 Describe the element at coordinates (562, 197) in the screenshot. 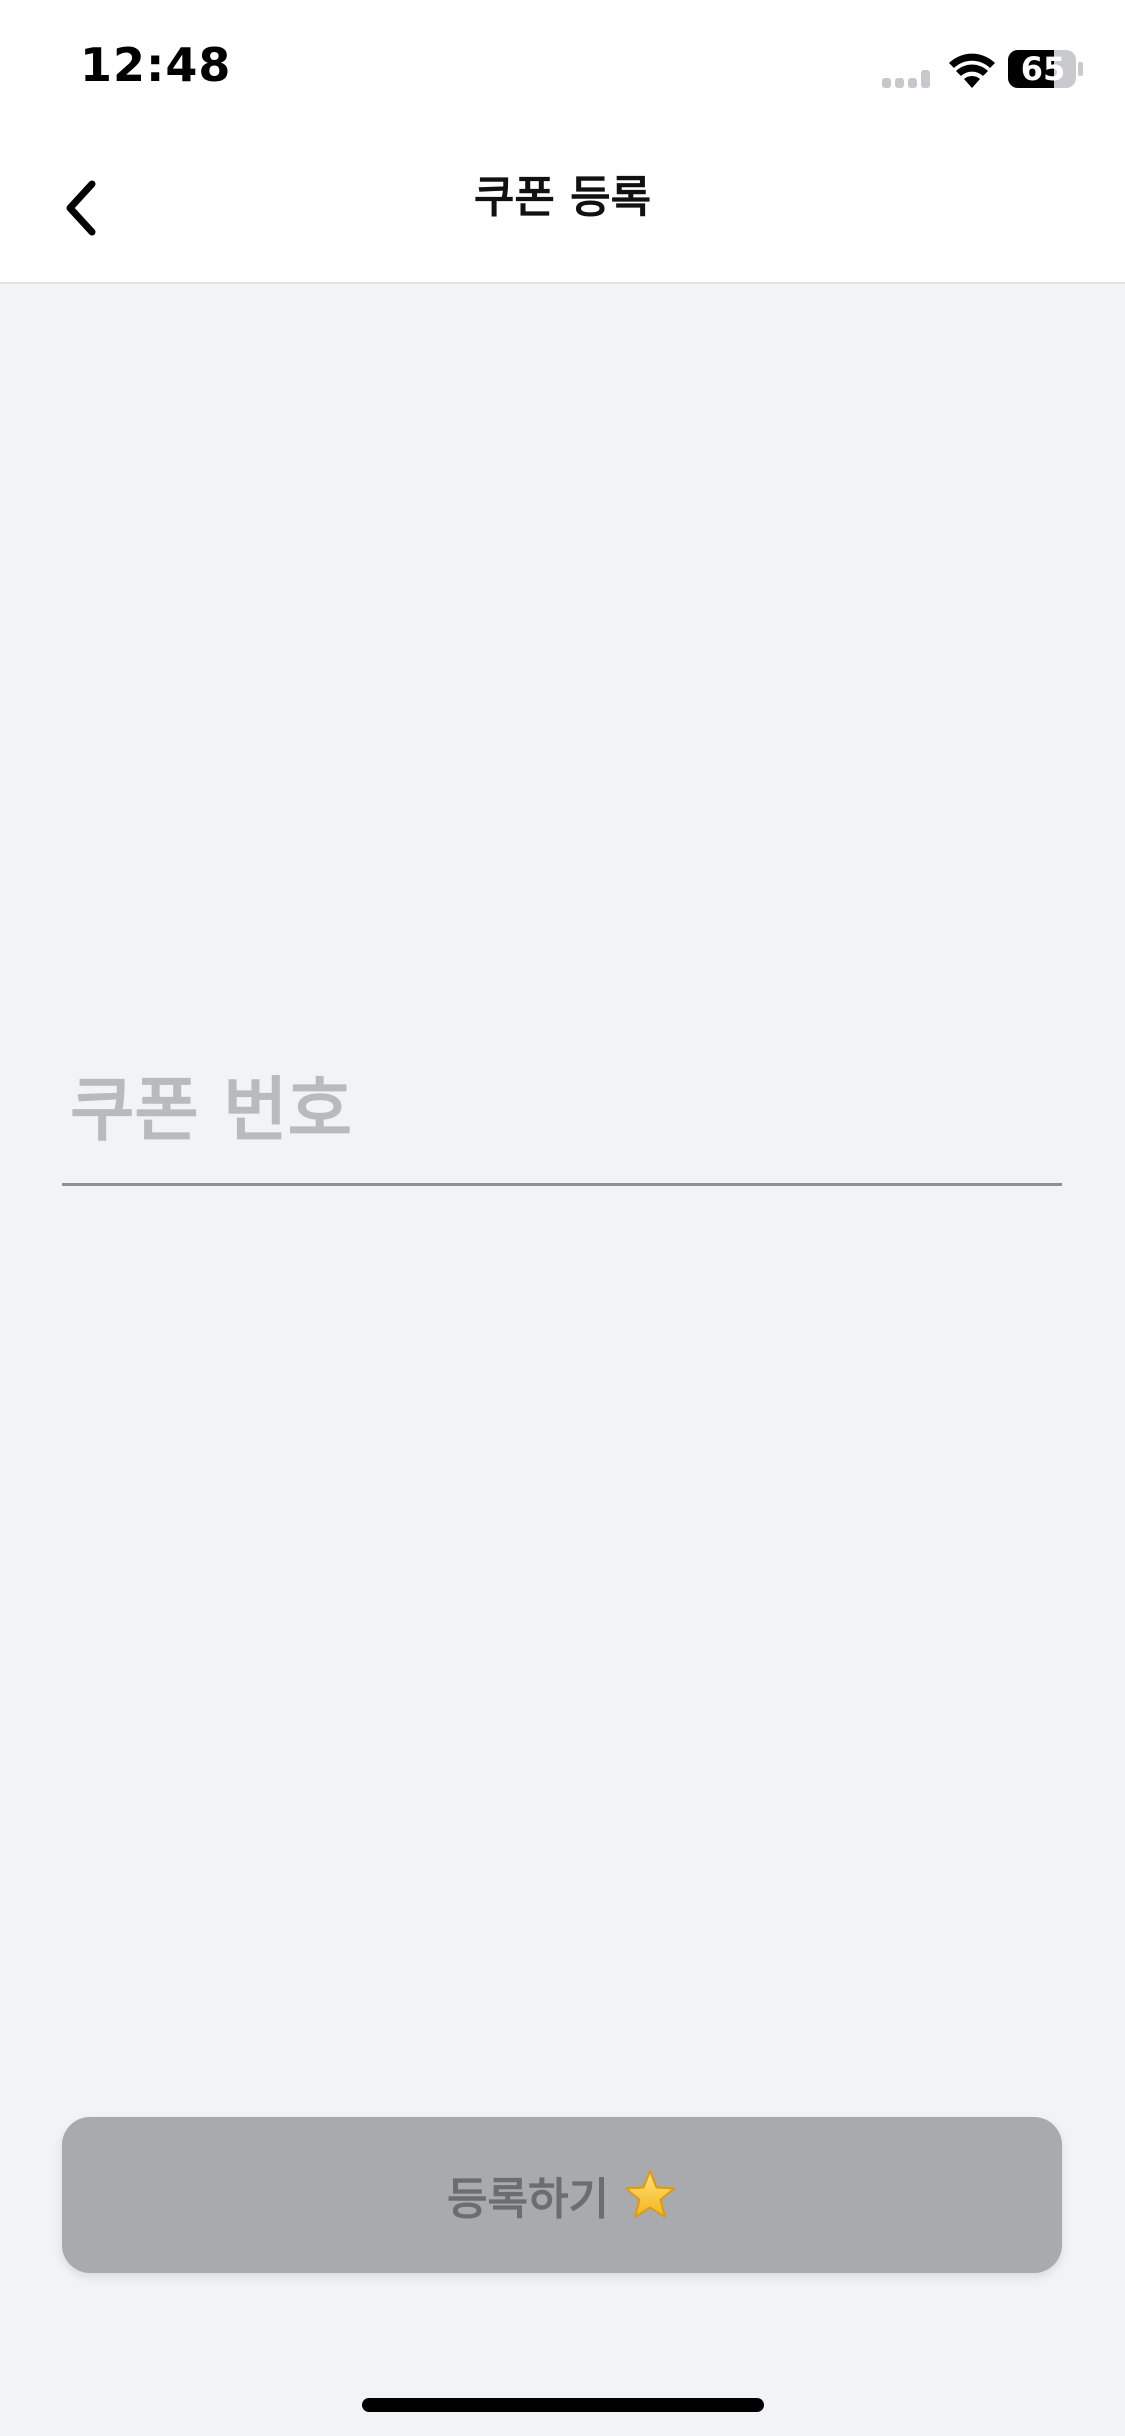

I see `page-title: 쿠폰 등록` at that location.